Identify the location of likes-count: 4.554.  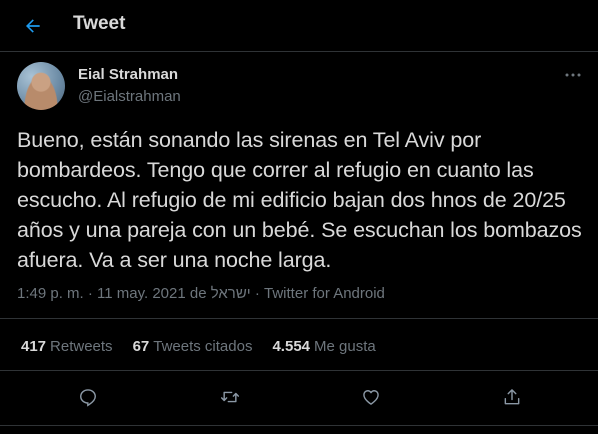
(291, 346).